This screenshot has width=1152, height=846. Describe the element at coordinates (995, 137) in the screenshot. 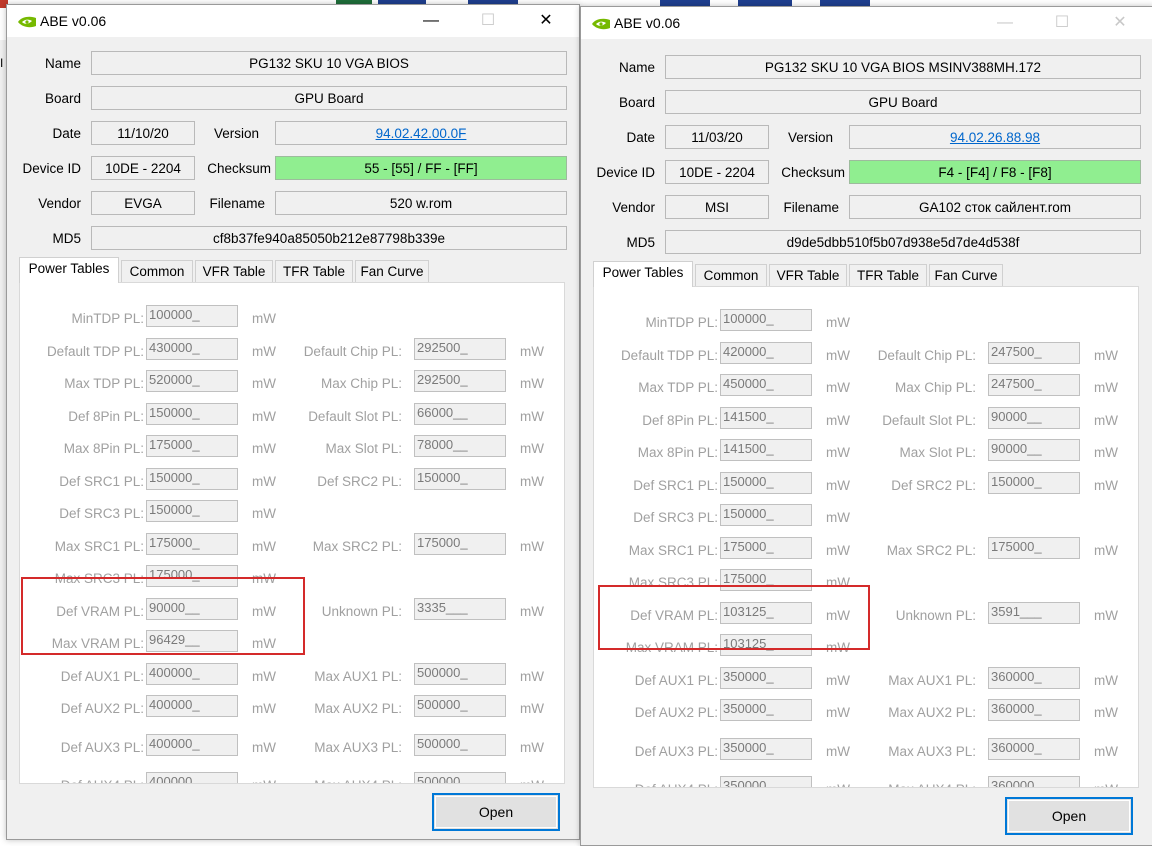

I see `version-field: 94.02.26.88.98` at that location.